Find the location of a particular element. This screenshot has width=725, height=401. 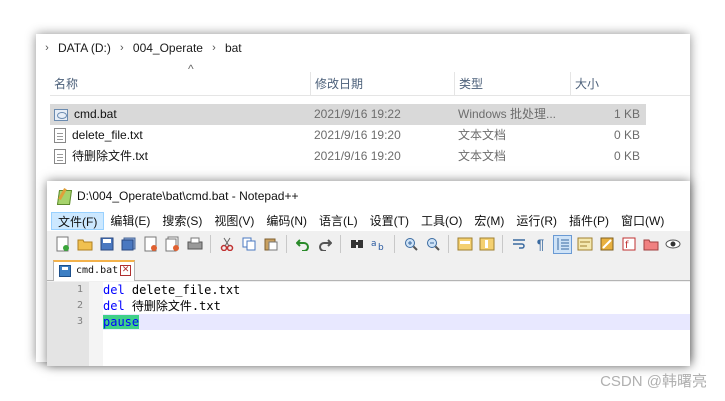

column-header-size: 大小 is located at coordinates (610, 84).